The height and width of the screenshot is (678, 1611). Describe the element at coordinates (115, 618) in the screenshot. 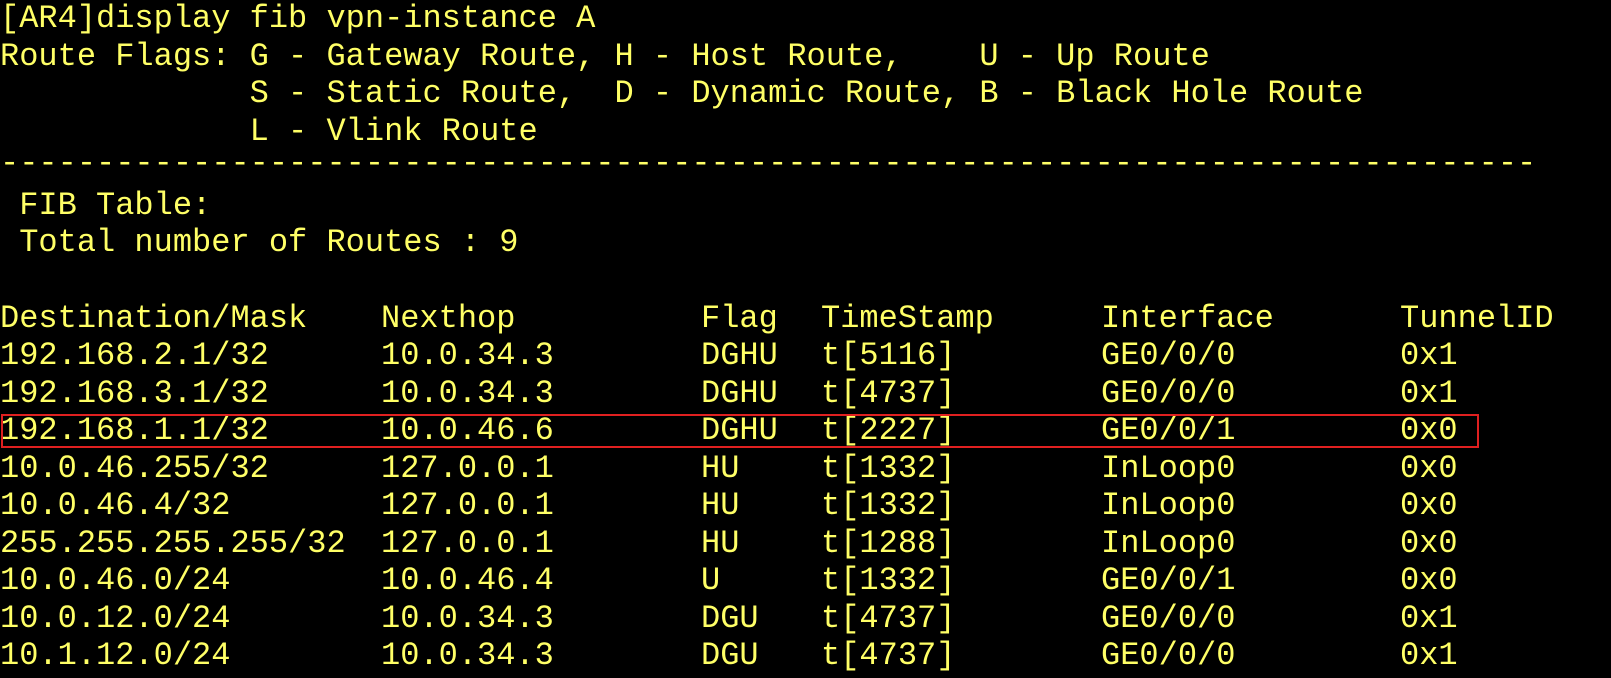

I see `row-destination: 10.0.12.0/24` at that location.